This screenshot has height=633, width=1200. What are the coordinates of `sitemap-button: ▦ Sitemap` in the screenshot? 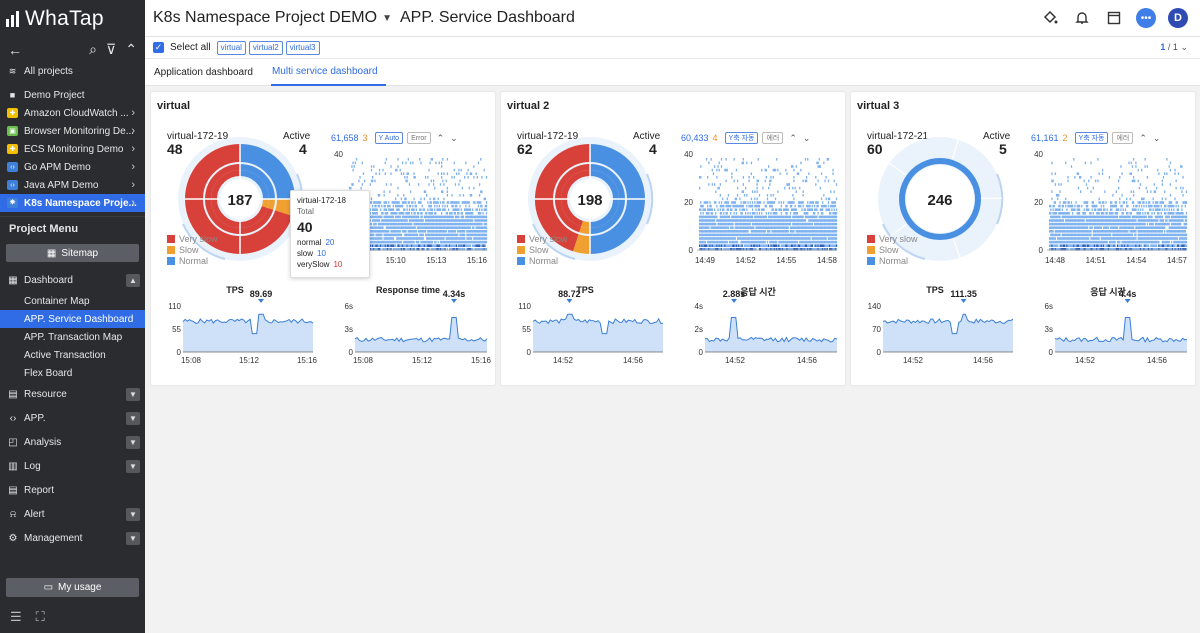 It's located at (72, 253).